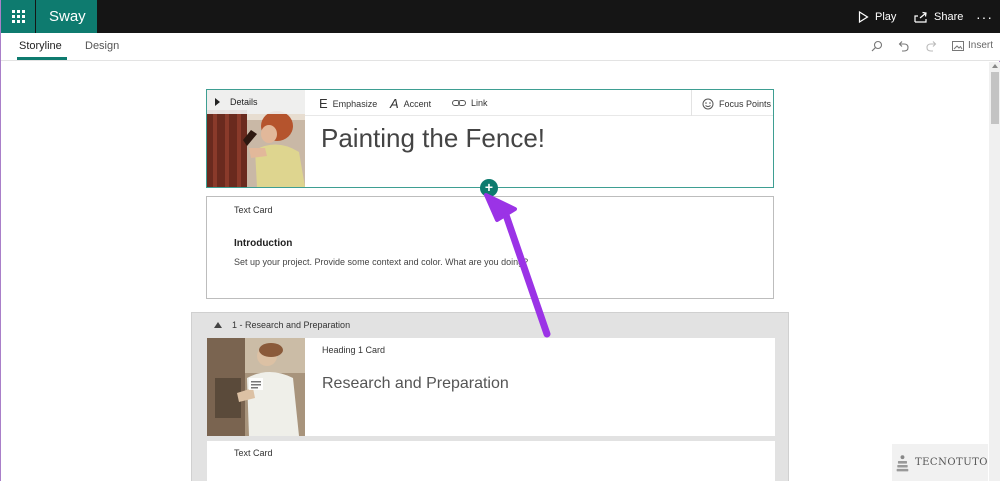 The image size is (1000, 481). What do you see at coordinates (902, 462) in the screenshot?
I see `watermark-emblem-icon` at bounding box center [902, 462].